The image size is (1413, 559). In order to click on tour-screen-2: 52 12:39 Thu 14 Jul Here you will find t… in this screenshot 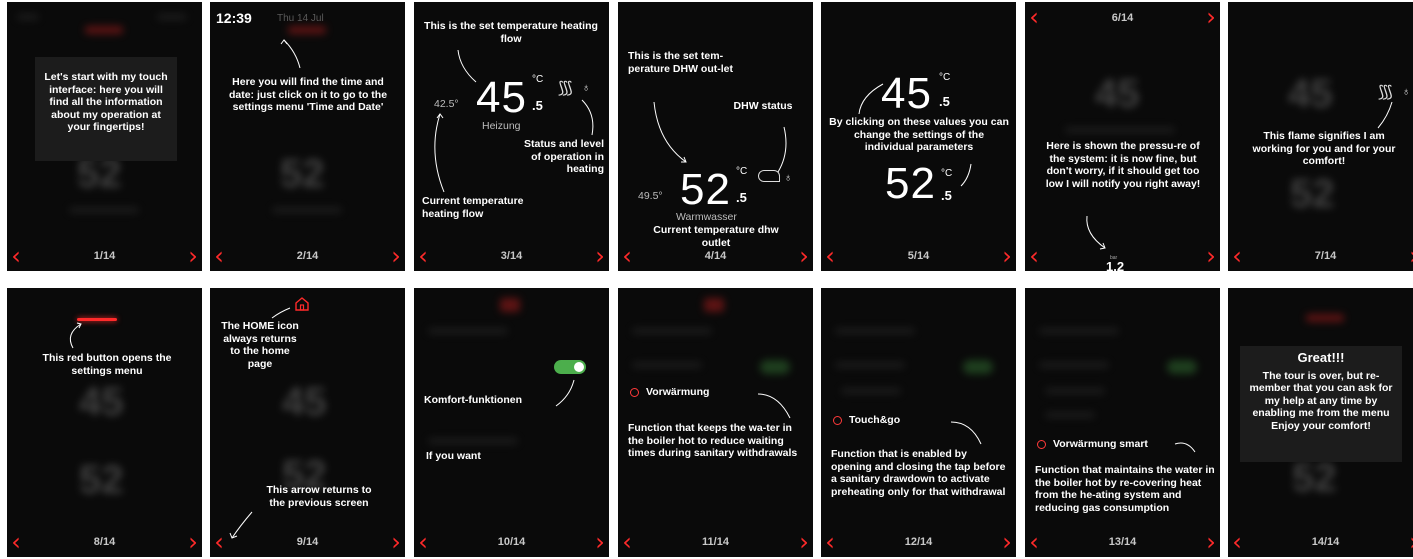, I will do `click(307, 136)`.